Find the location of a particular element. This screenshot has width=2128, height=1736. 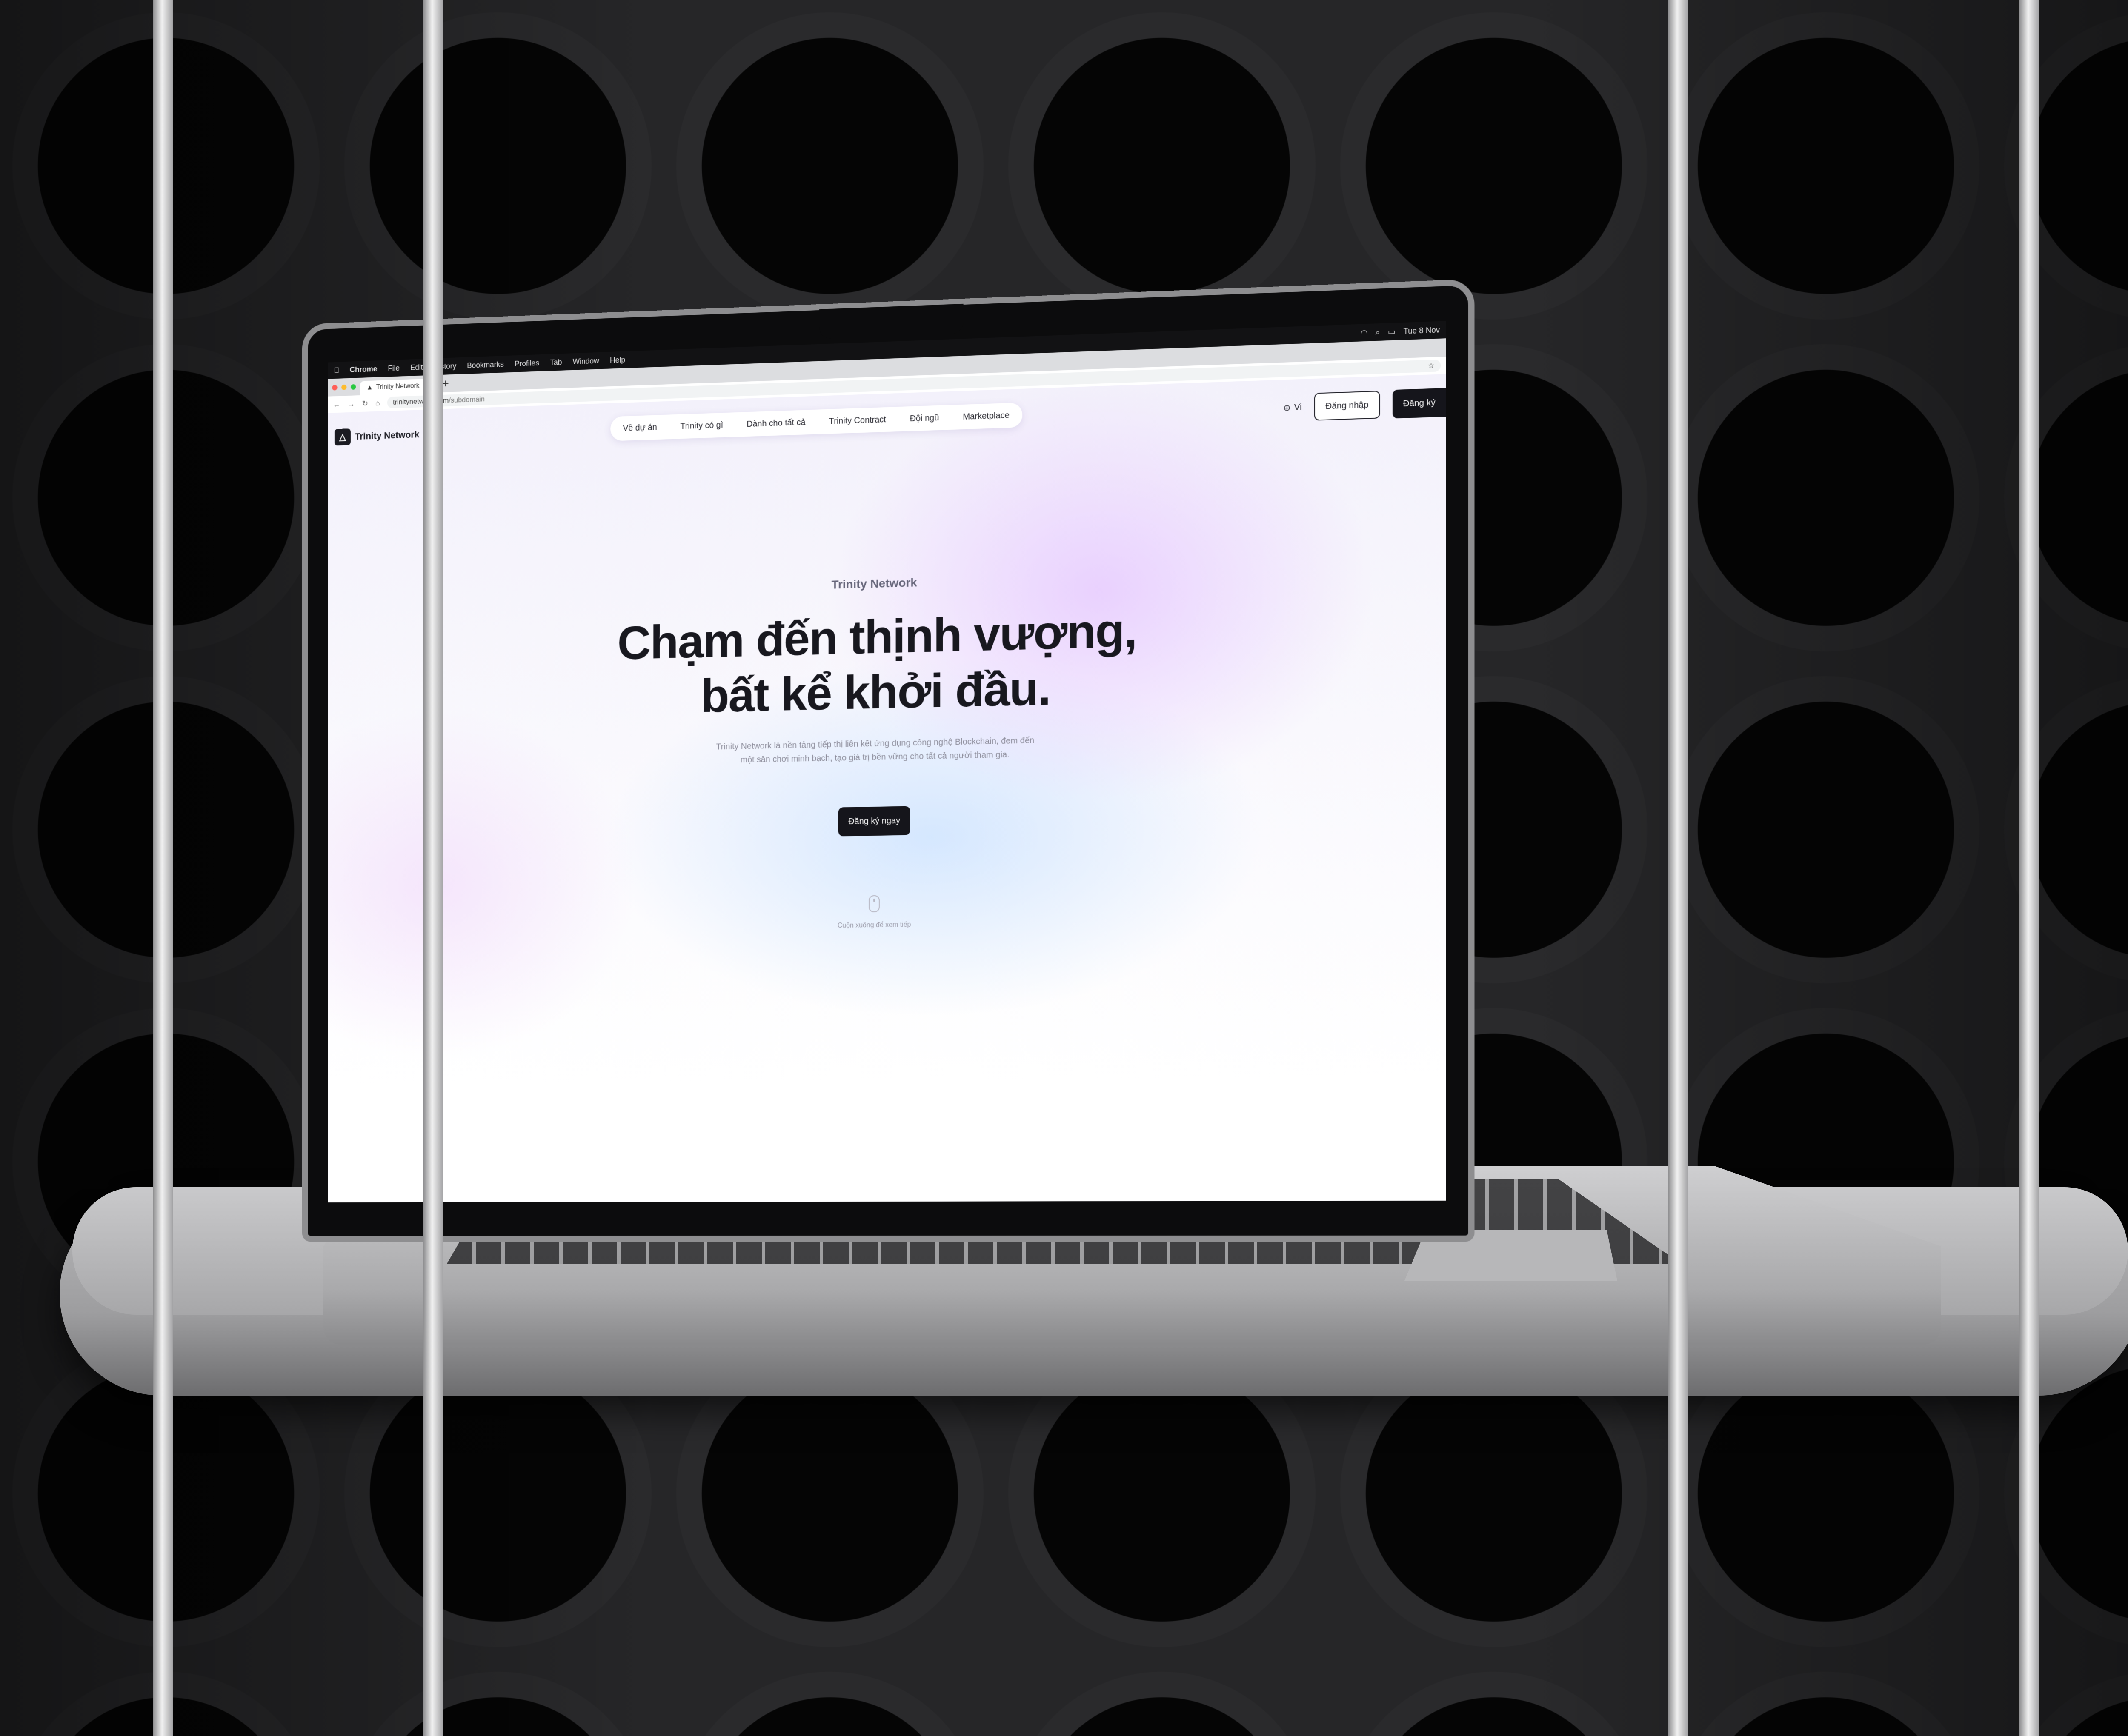

wifi-icon: ◠ is located at coordinates (1364, 332).